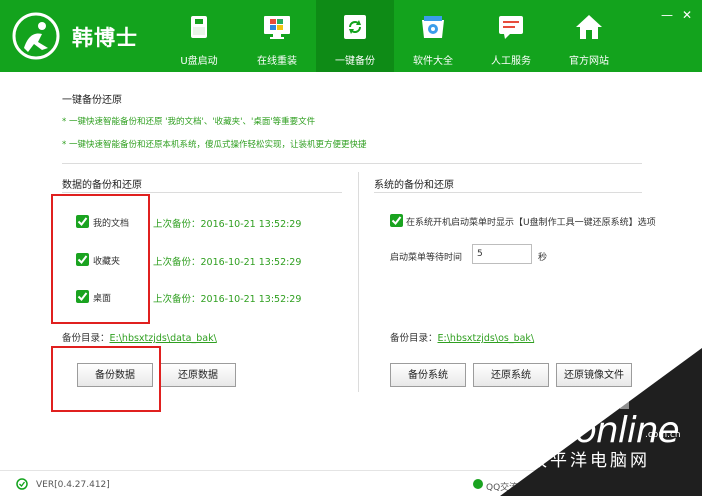 This screenshot has height=497, width=702. I want to click on nav-online-reinstall: 在线重装, so click(277, 36).